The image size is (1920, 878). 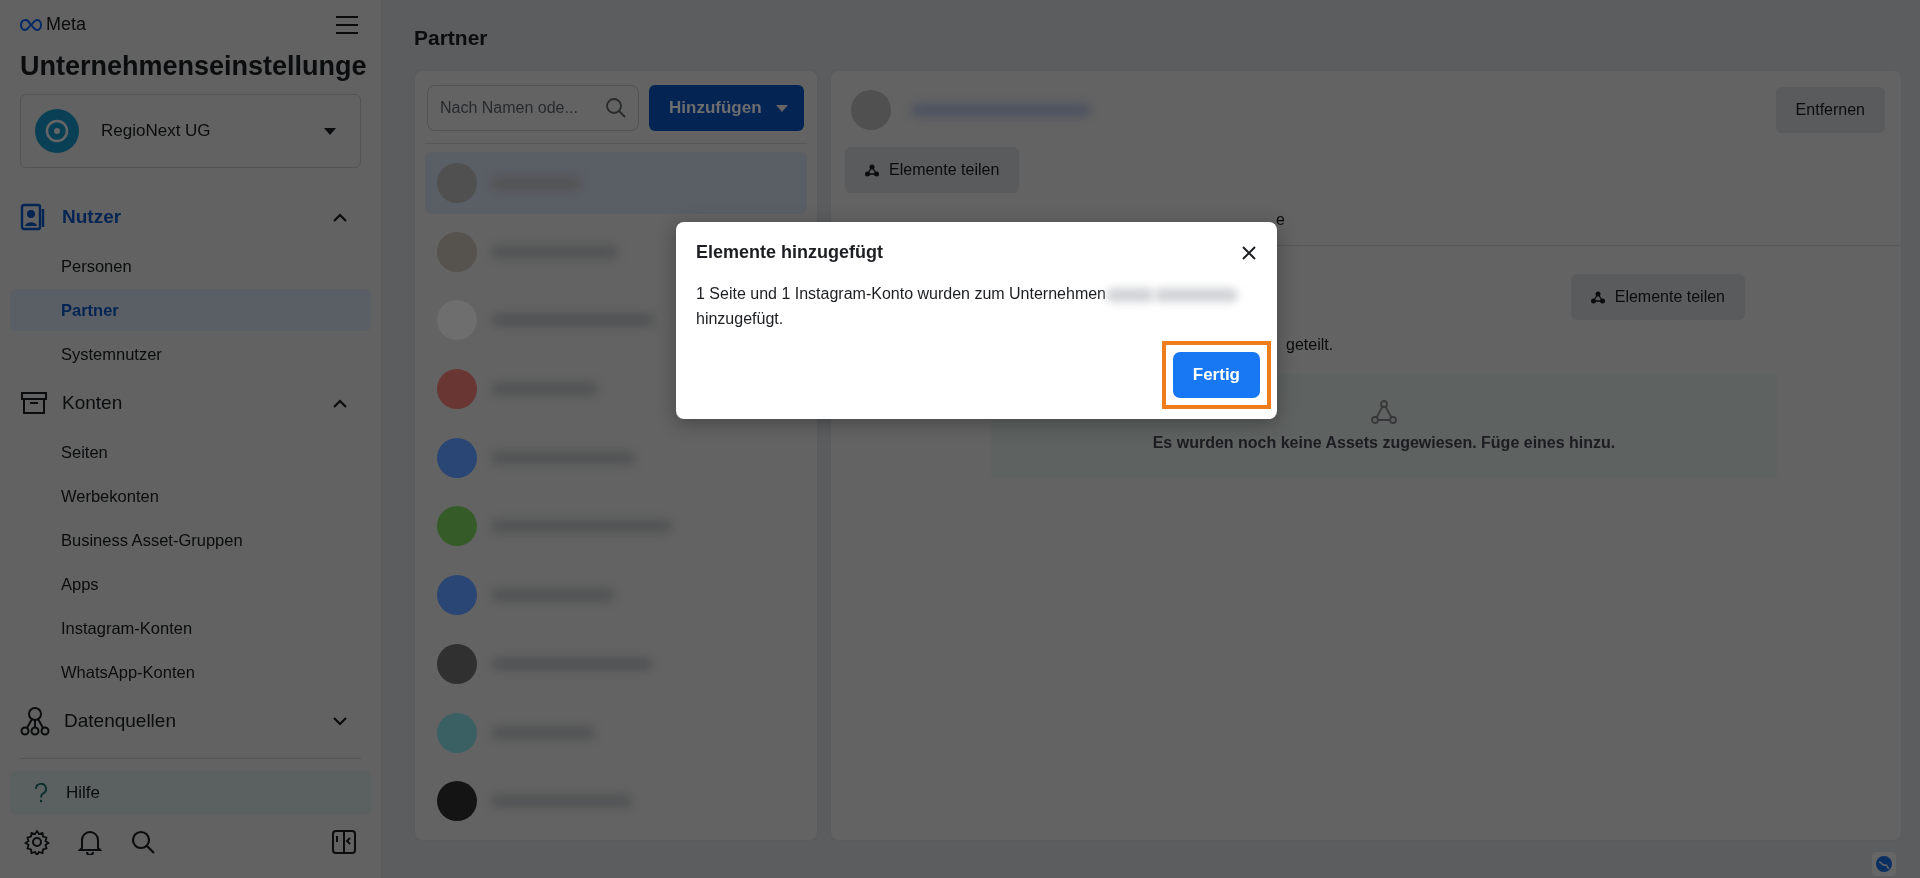 I want to click on nav-item: Partner, so click(x=190, y=310).